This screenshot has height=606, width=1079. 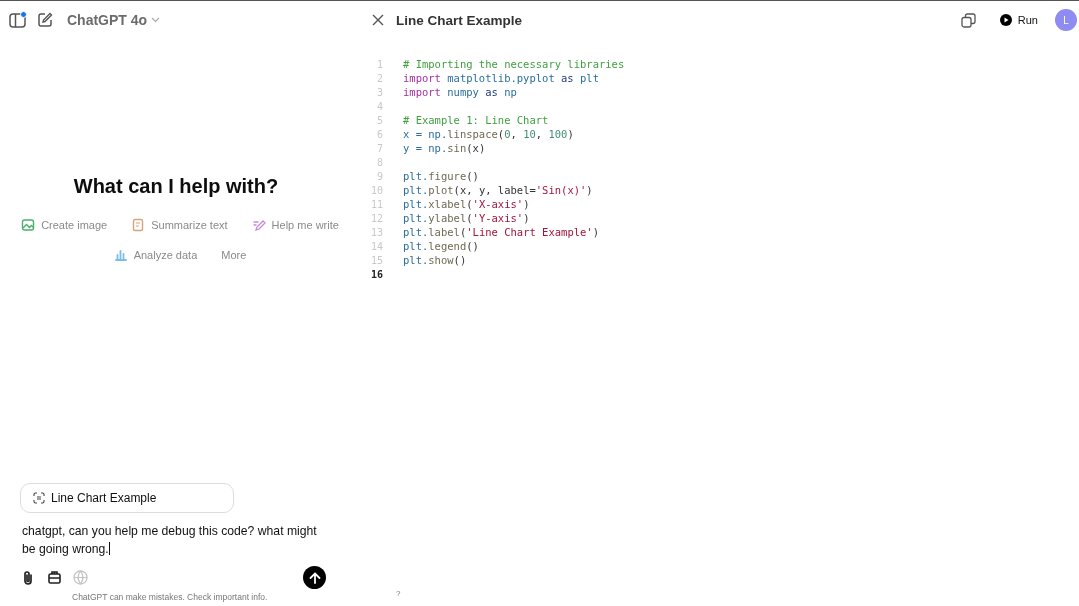 I want to click on code-line: plt.legend(), so click(x=441, y=246).